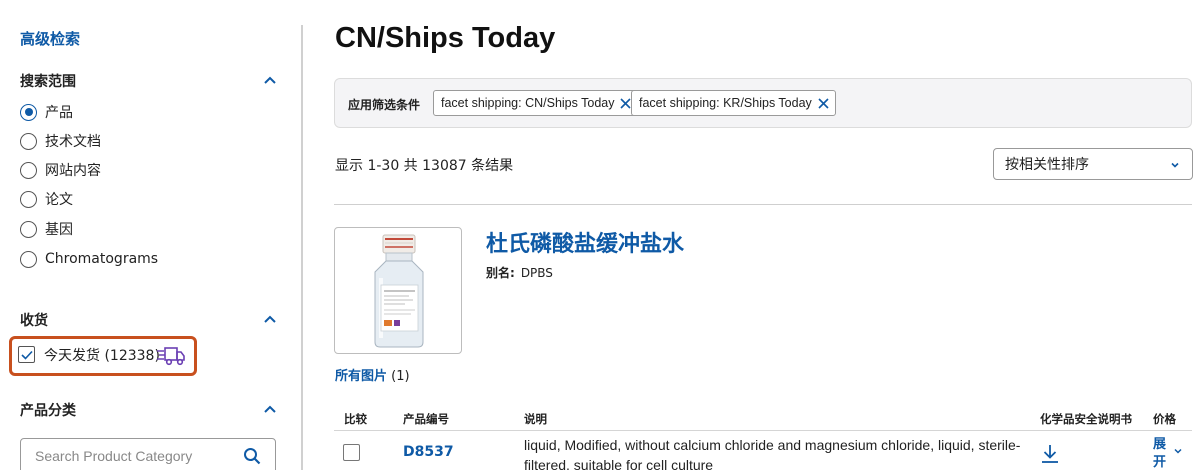 Image resolution: width=1200 pixels, height=470 pixels. What do you see at coordinates (102, 355) in the screenshot?
I see `ships-today-label: 今天发货 (12338)` at bounding box center [102, 355].